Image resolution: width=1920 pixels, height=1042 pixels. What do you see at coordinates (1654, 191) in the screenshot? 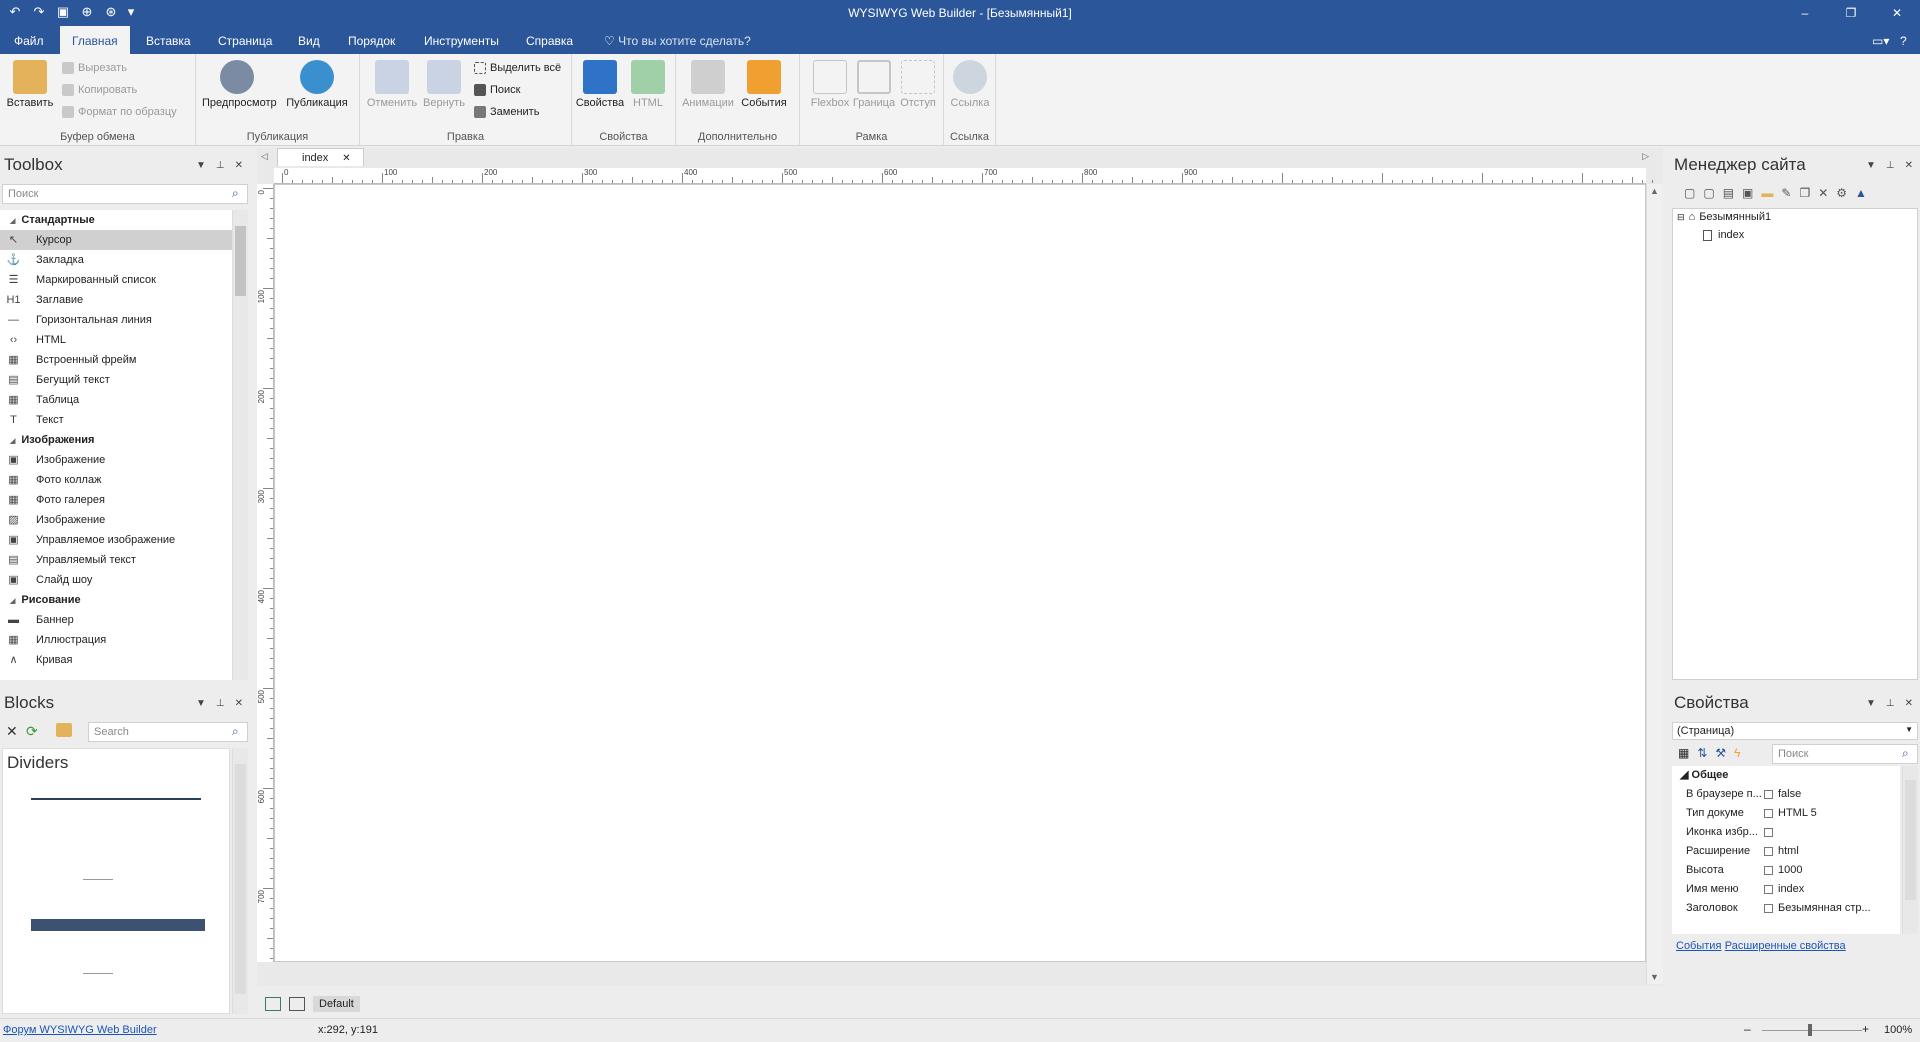
I see `scroll-up-icon: ▲` at bounding box center [1654, 191].